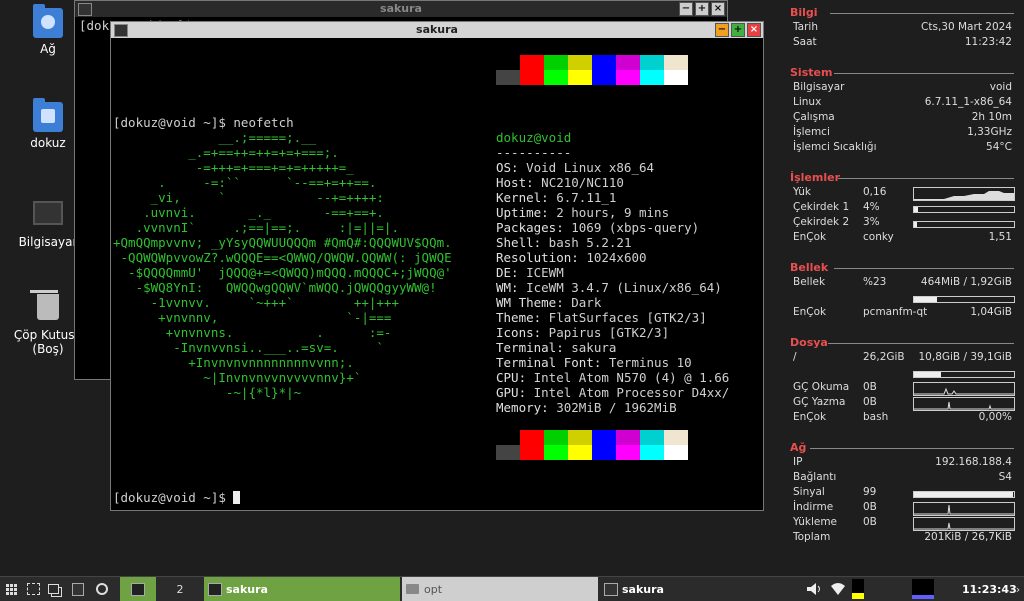  I want to click on window-title: sakura, so click(401, 8).